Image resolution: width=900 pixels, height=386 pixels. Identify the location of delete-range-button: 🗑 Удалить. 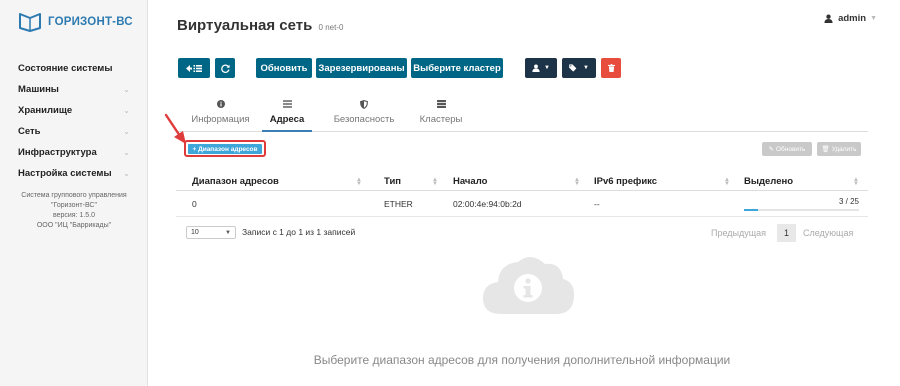
(839, 149).